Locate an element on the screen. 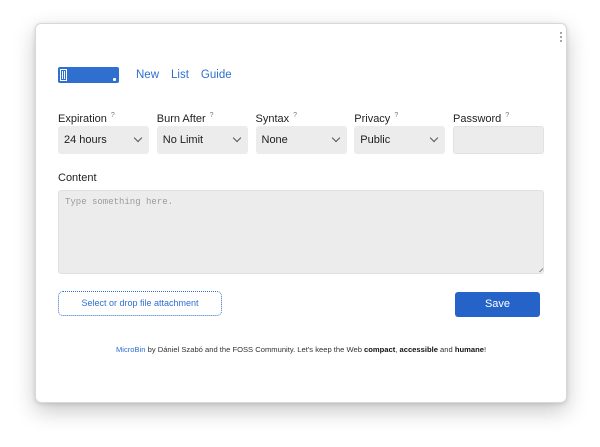 The width and height of the screenshot is (600, 447). privacy-select: Public is located at coordinates (400, 140).